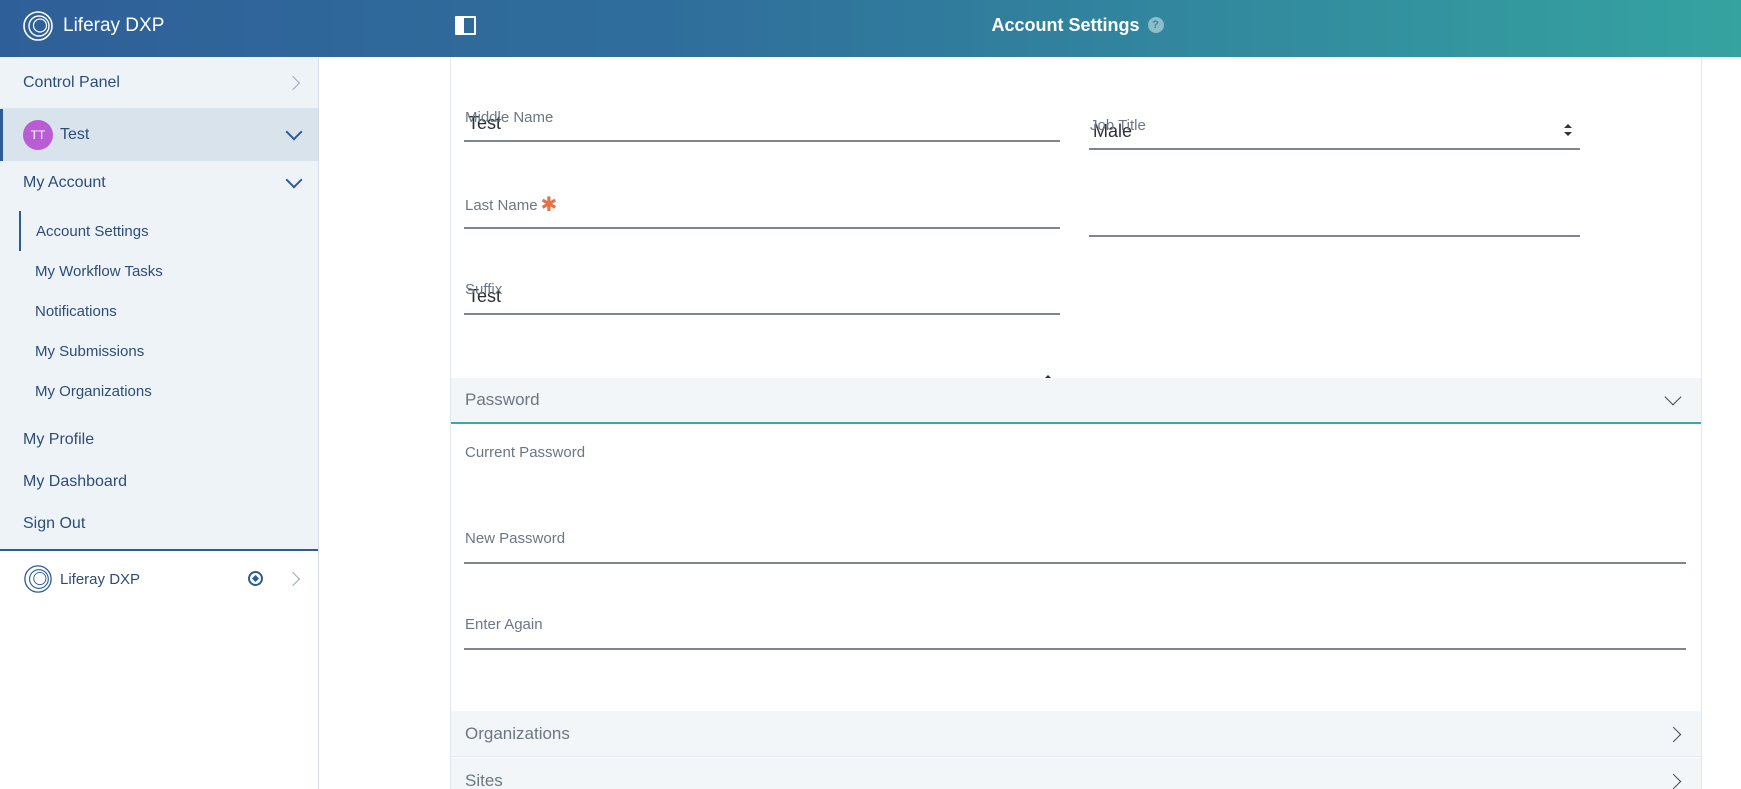  I want to click on sidebar-item-label: My Account, so click(64, 182).